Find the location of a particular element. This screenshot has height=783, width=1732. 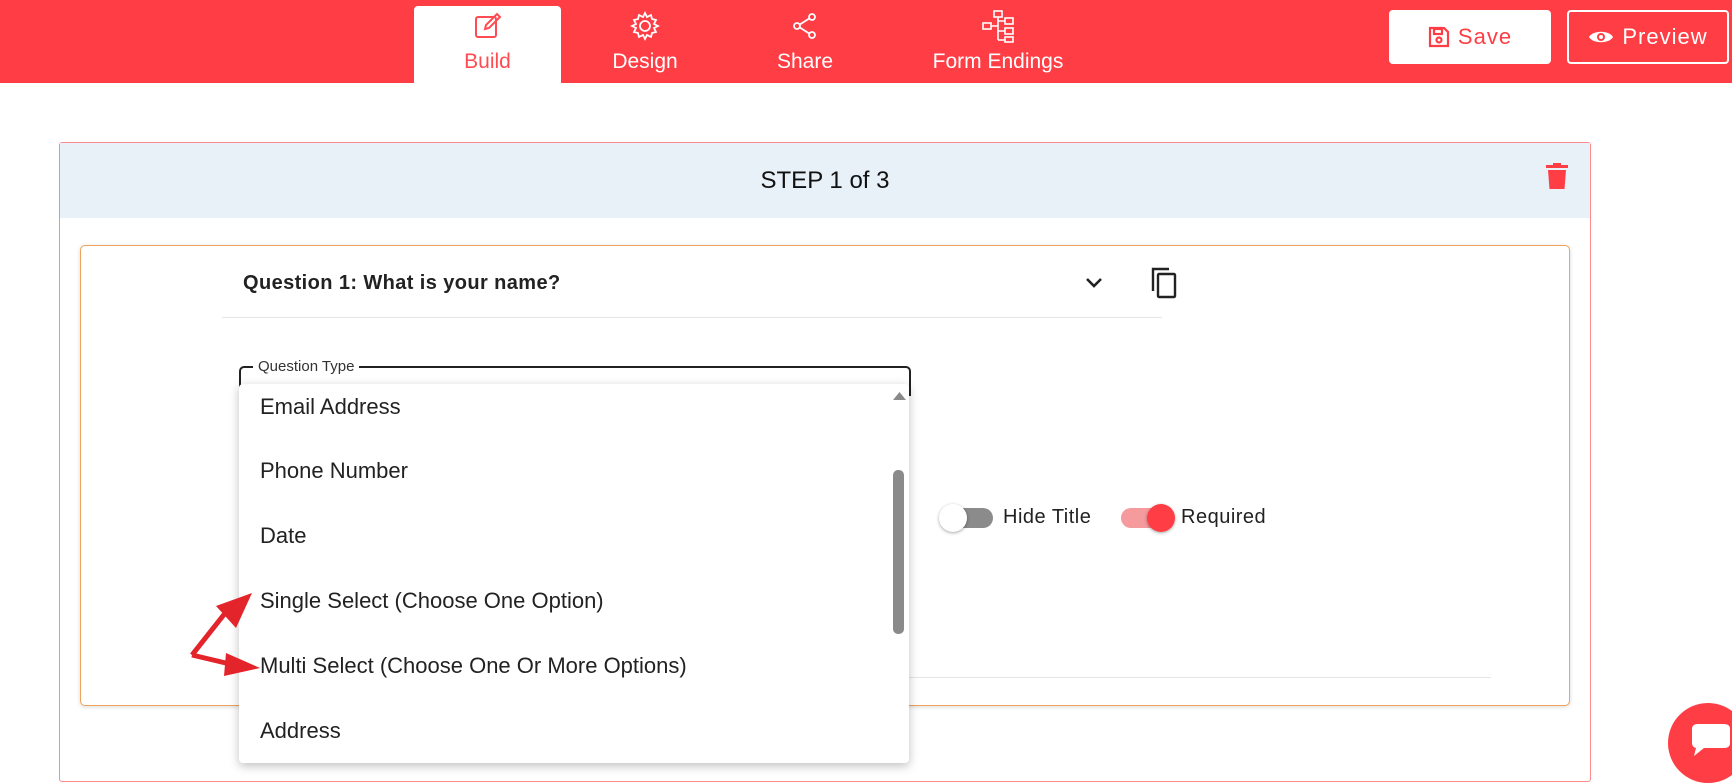

hide-title-toggle is located at coordinates (966, 517).